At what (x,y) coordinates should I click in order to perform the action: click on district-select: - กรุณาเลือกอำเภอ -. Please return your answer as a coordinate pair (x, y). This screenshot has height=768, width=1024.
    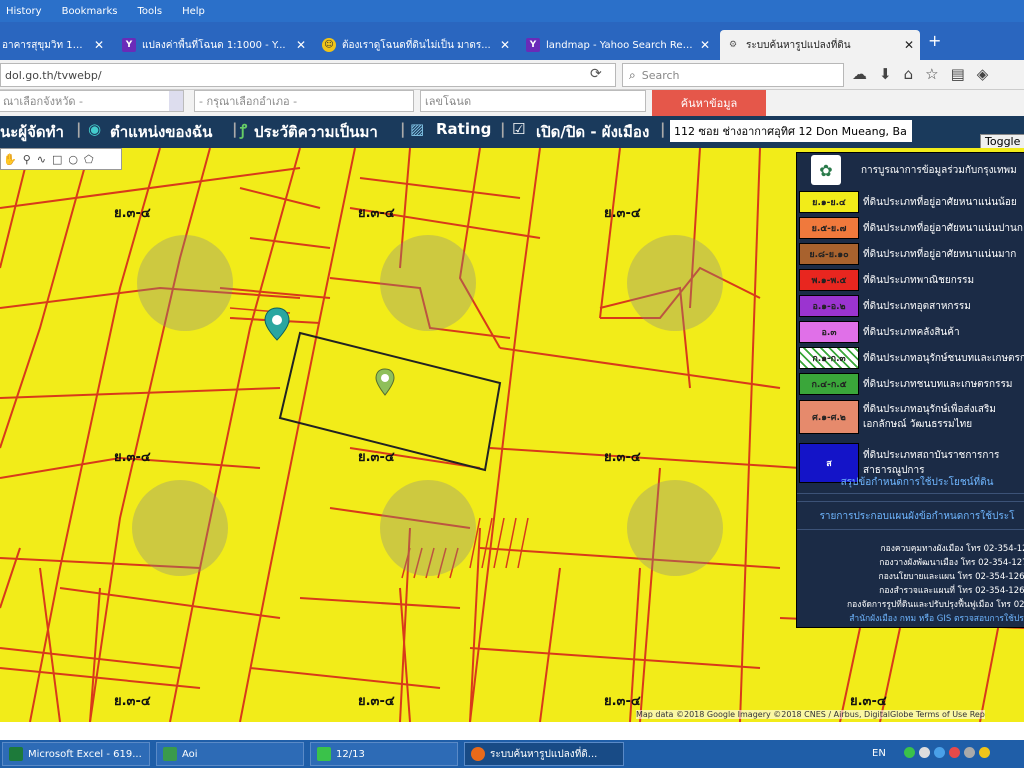
    Looking at the image, I should click on (304, 101).